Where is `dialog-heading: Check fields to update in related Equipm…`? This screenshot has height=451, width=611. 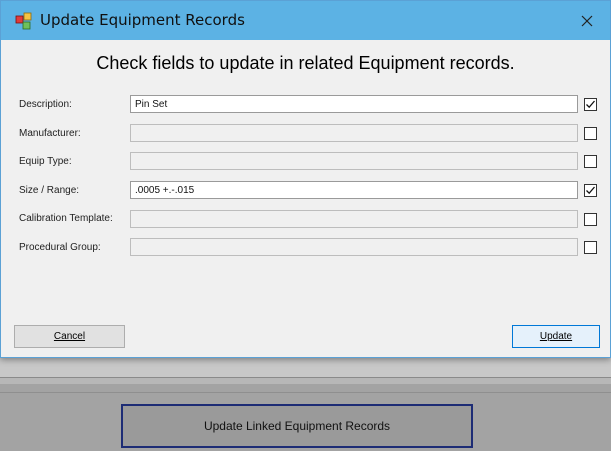
dialog-heading: Check fields to update in related Equipm… is located at coordinates (305, 63).